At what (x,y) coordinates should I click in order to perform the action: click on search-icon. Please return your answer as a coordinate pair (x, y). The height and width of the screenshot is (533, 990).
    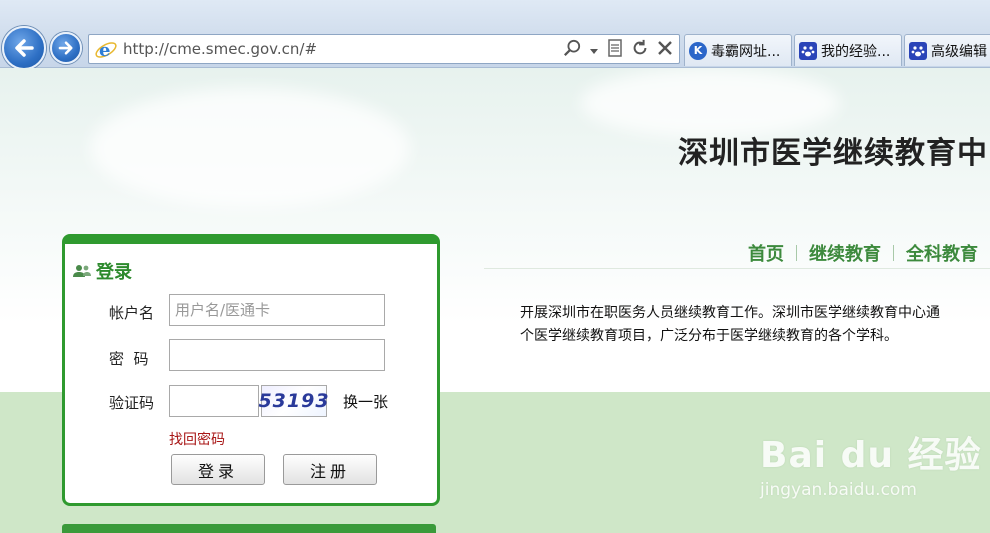
    Looking at the image, I should click on (572, 50).